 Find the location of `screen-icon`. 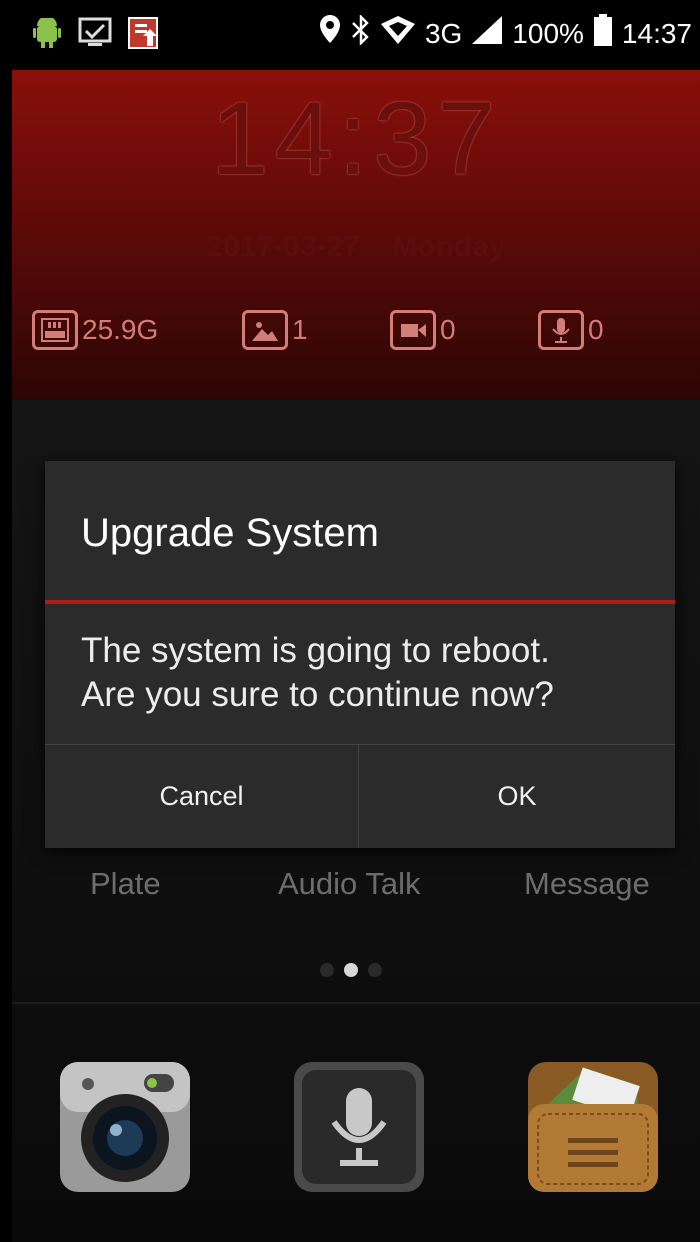

screen-icon is located at coordinates (95, 33).